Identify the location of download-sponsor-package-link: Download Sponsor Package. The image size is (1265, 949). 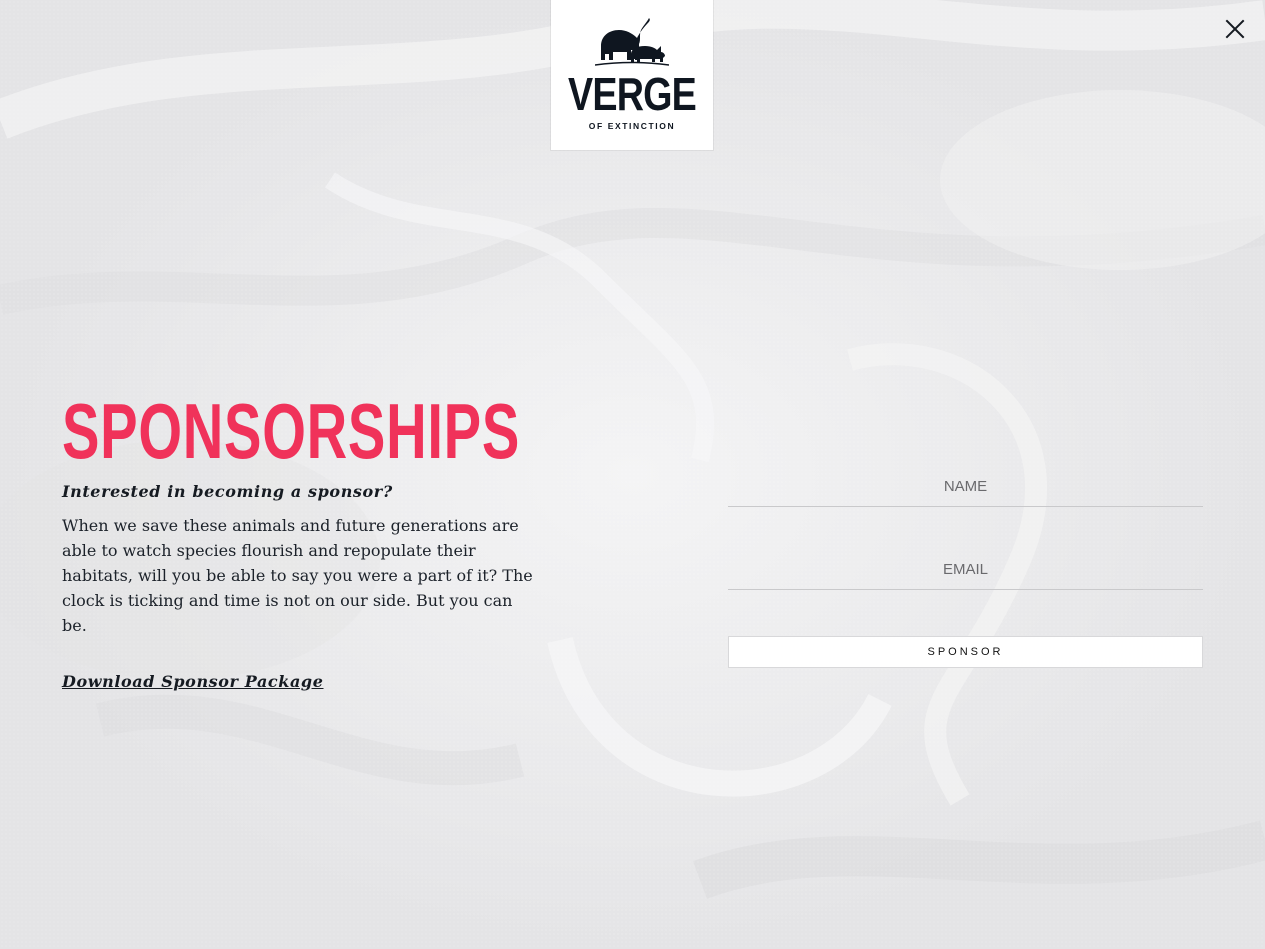
(193, 681).